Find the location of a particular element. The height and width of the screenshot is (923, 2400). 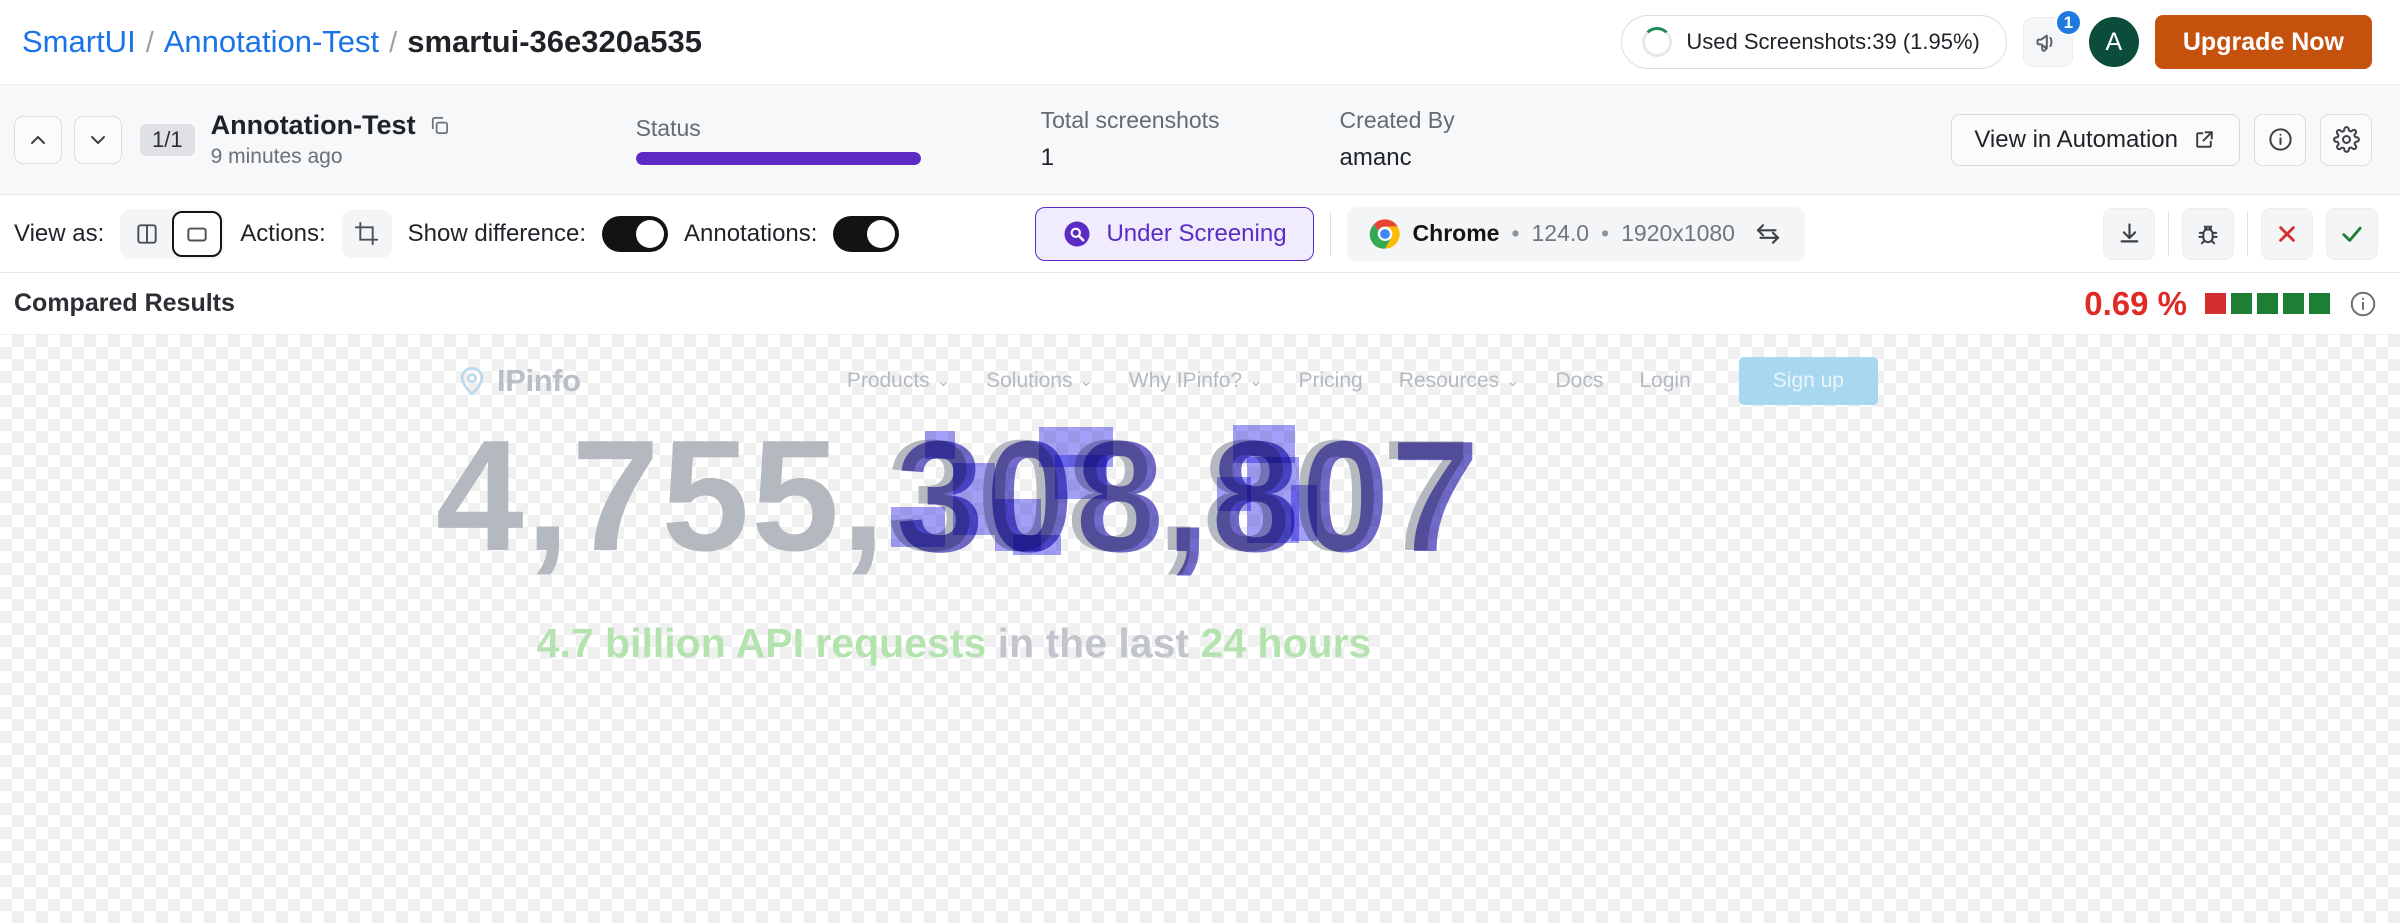

megaphone-icon is located at coordinates (2044, 43).